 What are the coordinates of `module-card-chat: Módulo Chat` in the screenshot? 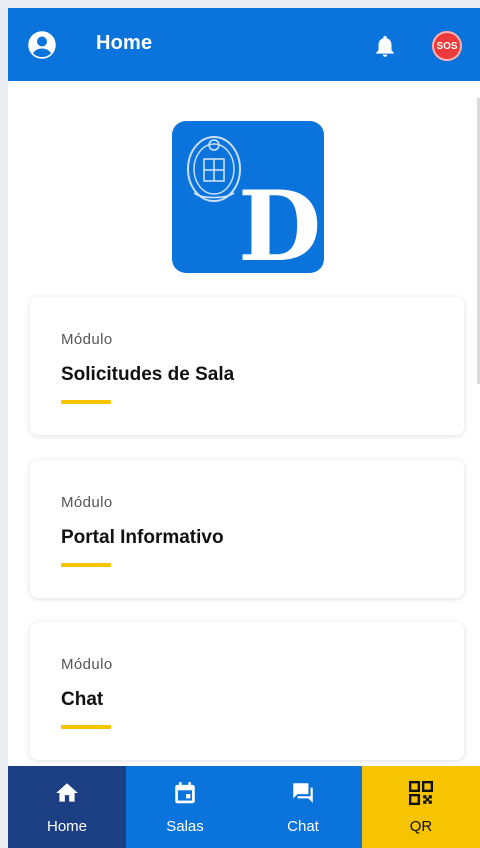 It's located at (247, 691).